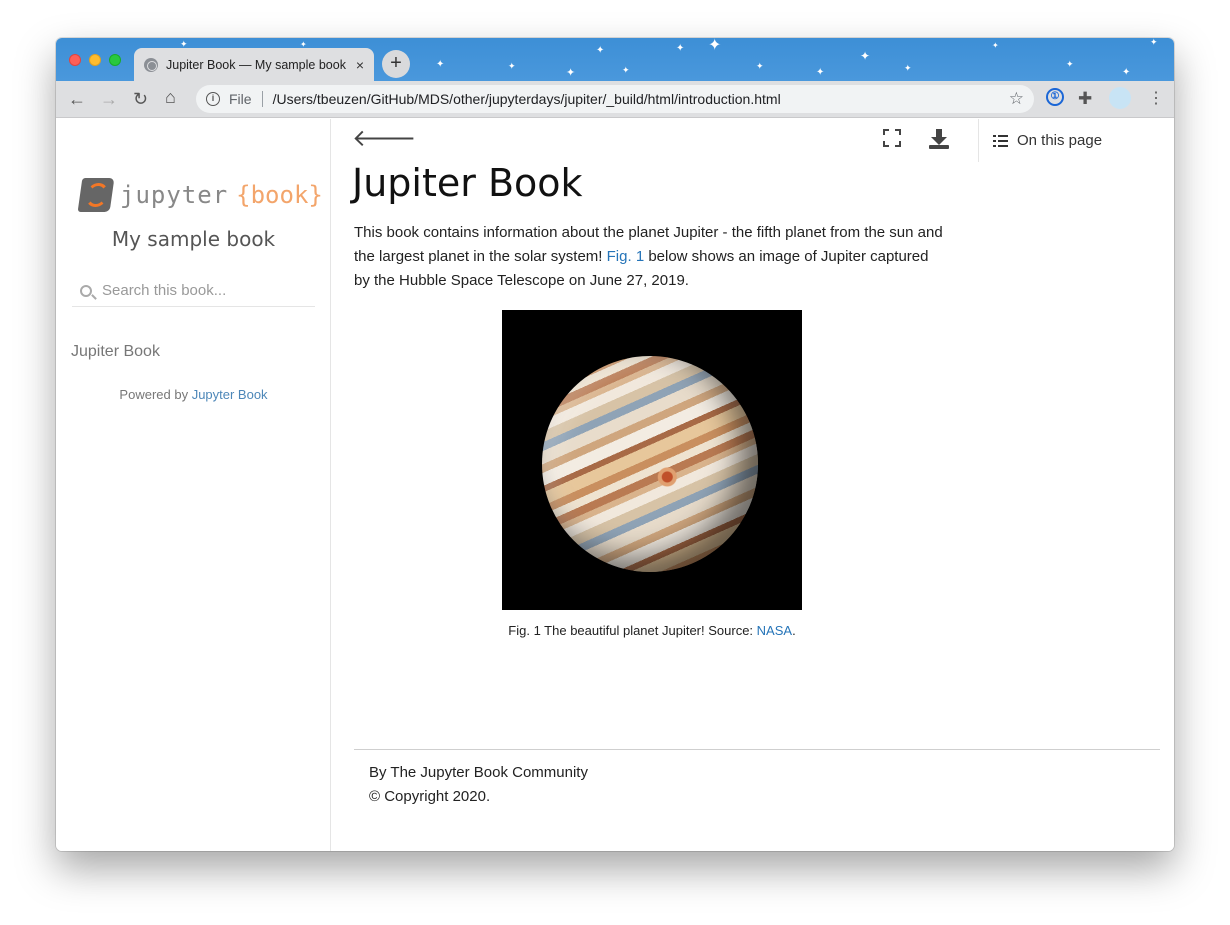 Image resolution: width=1230 pixels, height=925 pixels. Describe the element at coordinates (478, 772) in the screenshot. I see `footer-author: By The Jupyter Book Community` at that location.